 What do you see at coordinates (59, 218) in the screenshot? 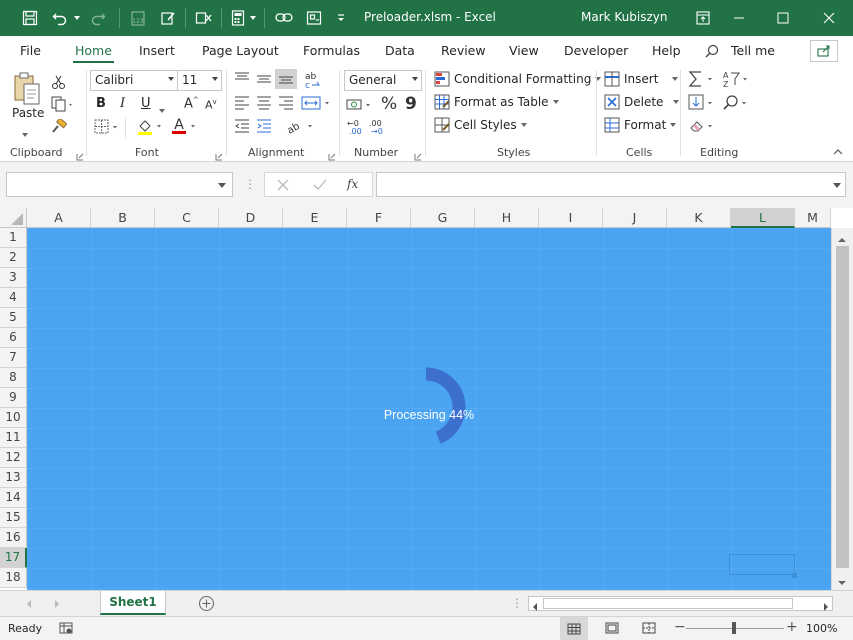
I see `column-header: A` at bounding box center [59, 218].